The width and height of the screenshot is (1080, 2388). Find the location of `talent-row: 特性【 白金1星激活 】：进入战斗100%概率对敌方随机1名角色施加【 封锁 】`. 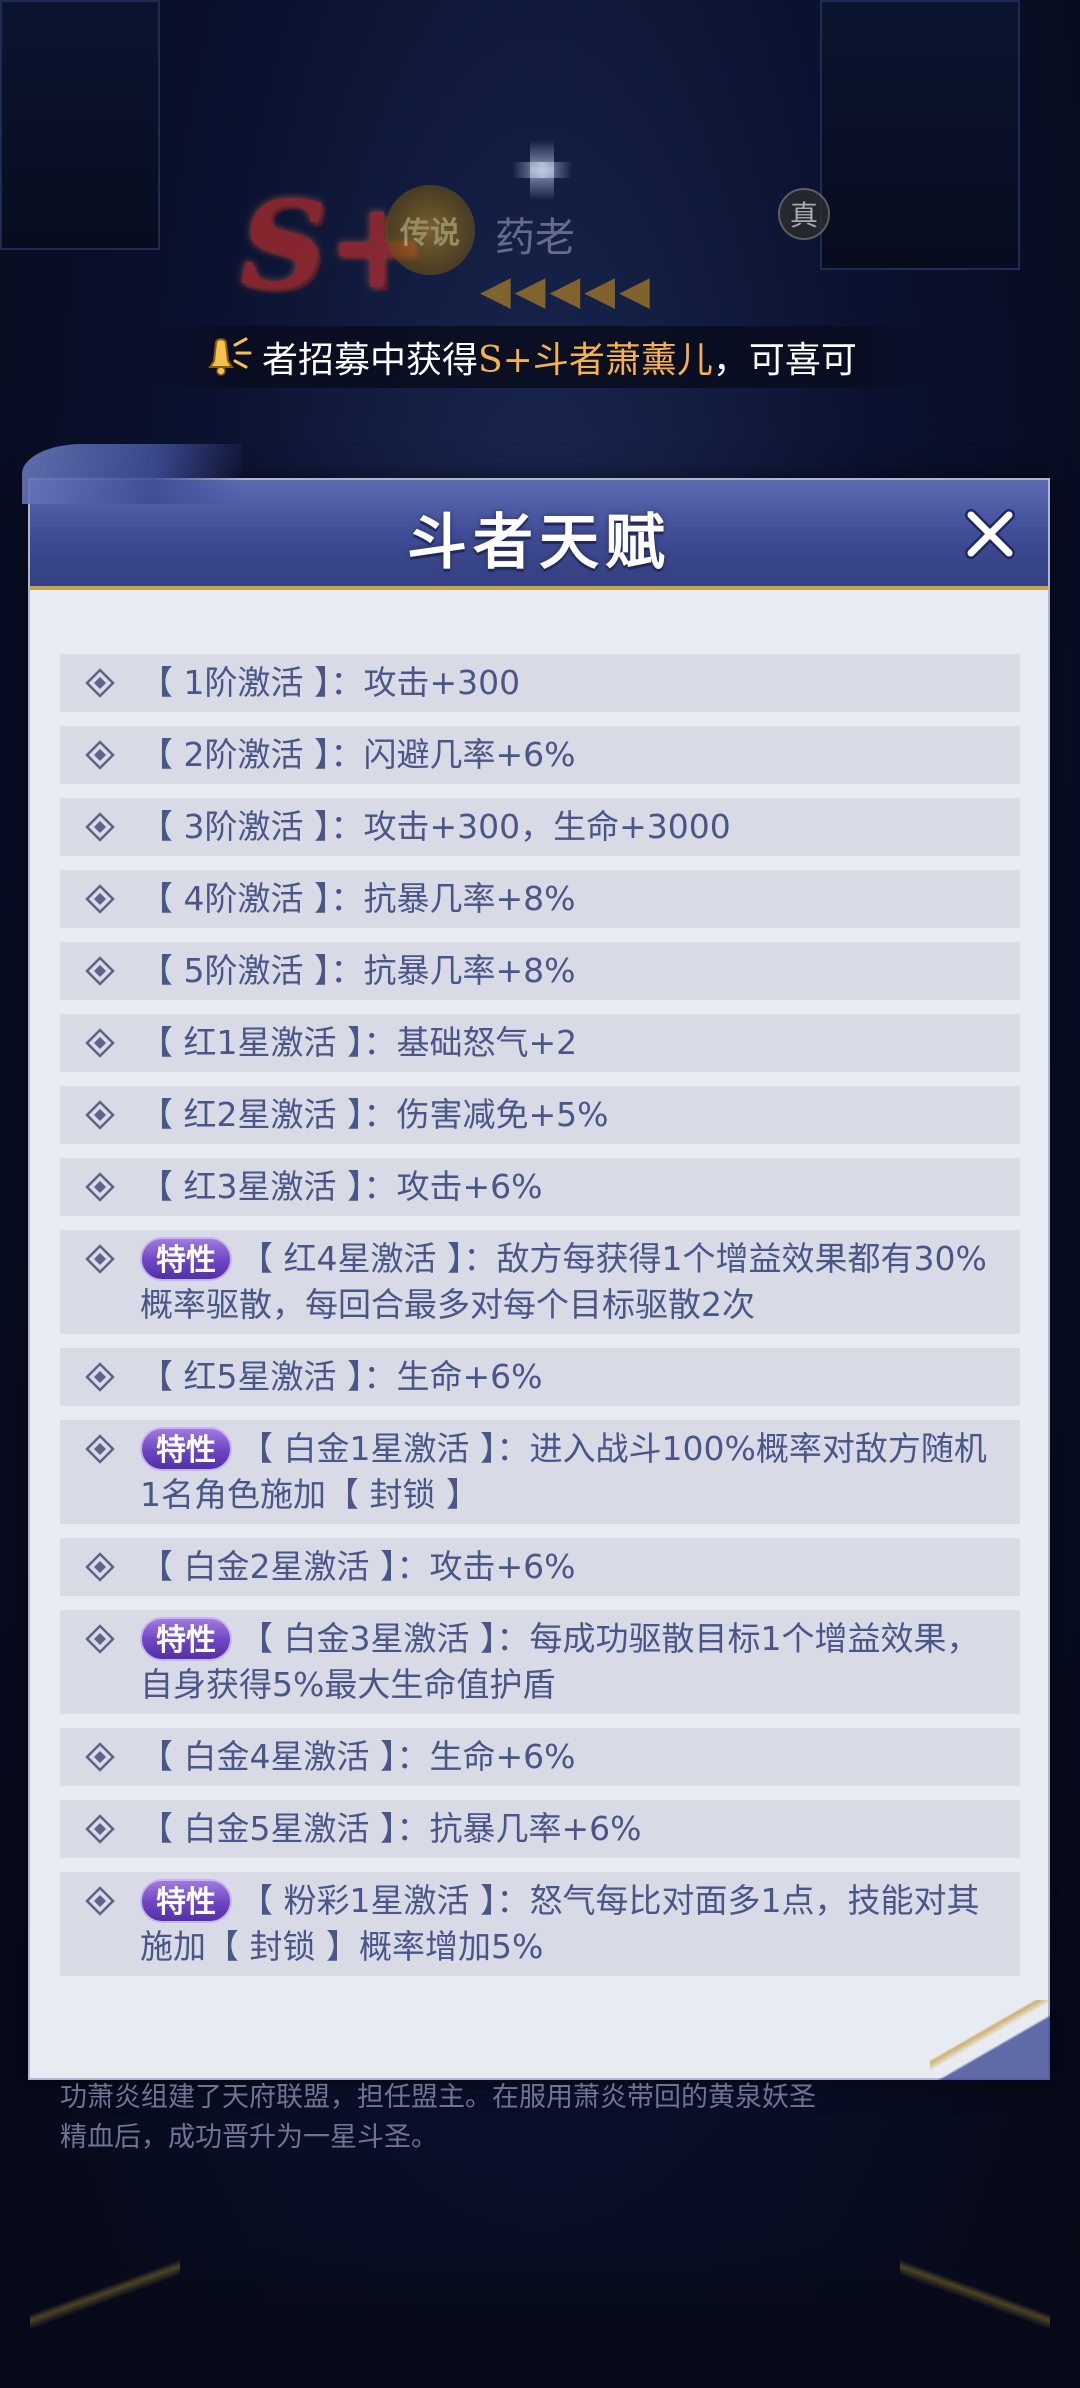

talent-row: 特性【 白金1星激活 】：进入战斗100%概率对敌方随机1名角色施加【 封锁 】 is located at coordinates (540, 1472).